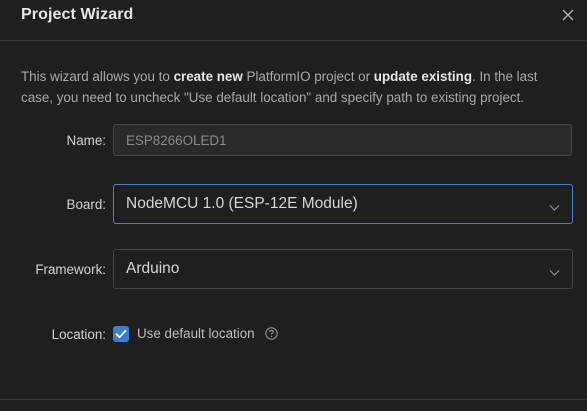 This screenshot has height=411, width=587. Describe the element at coordinates (77, 14) in the screenshot. I see `dialog-title: Project Wizard` at that location.